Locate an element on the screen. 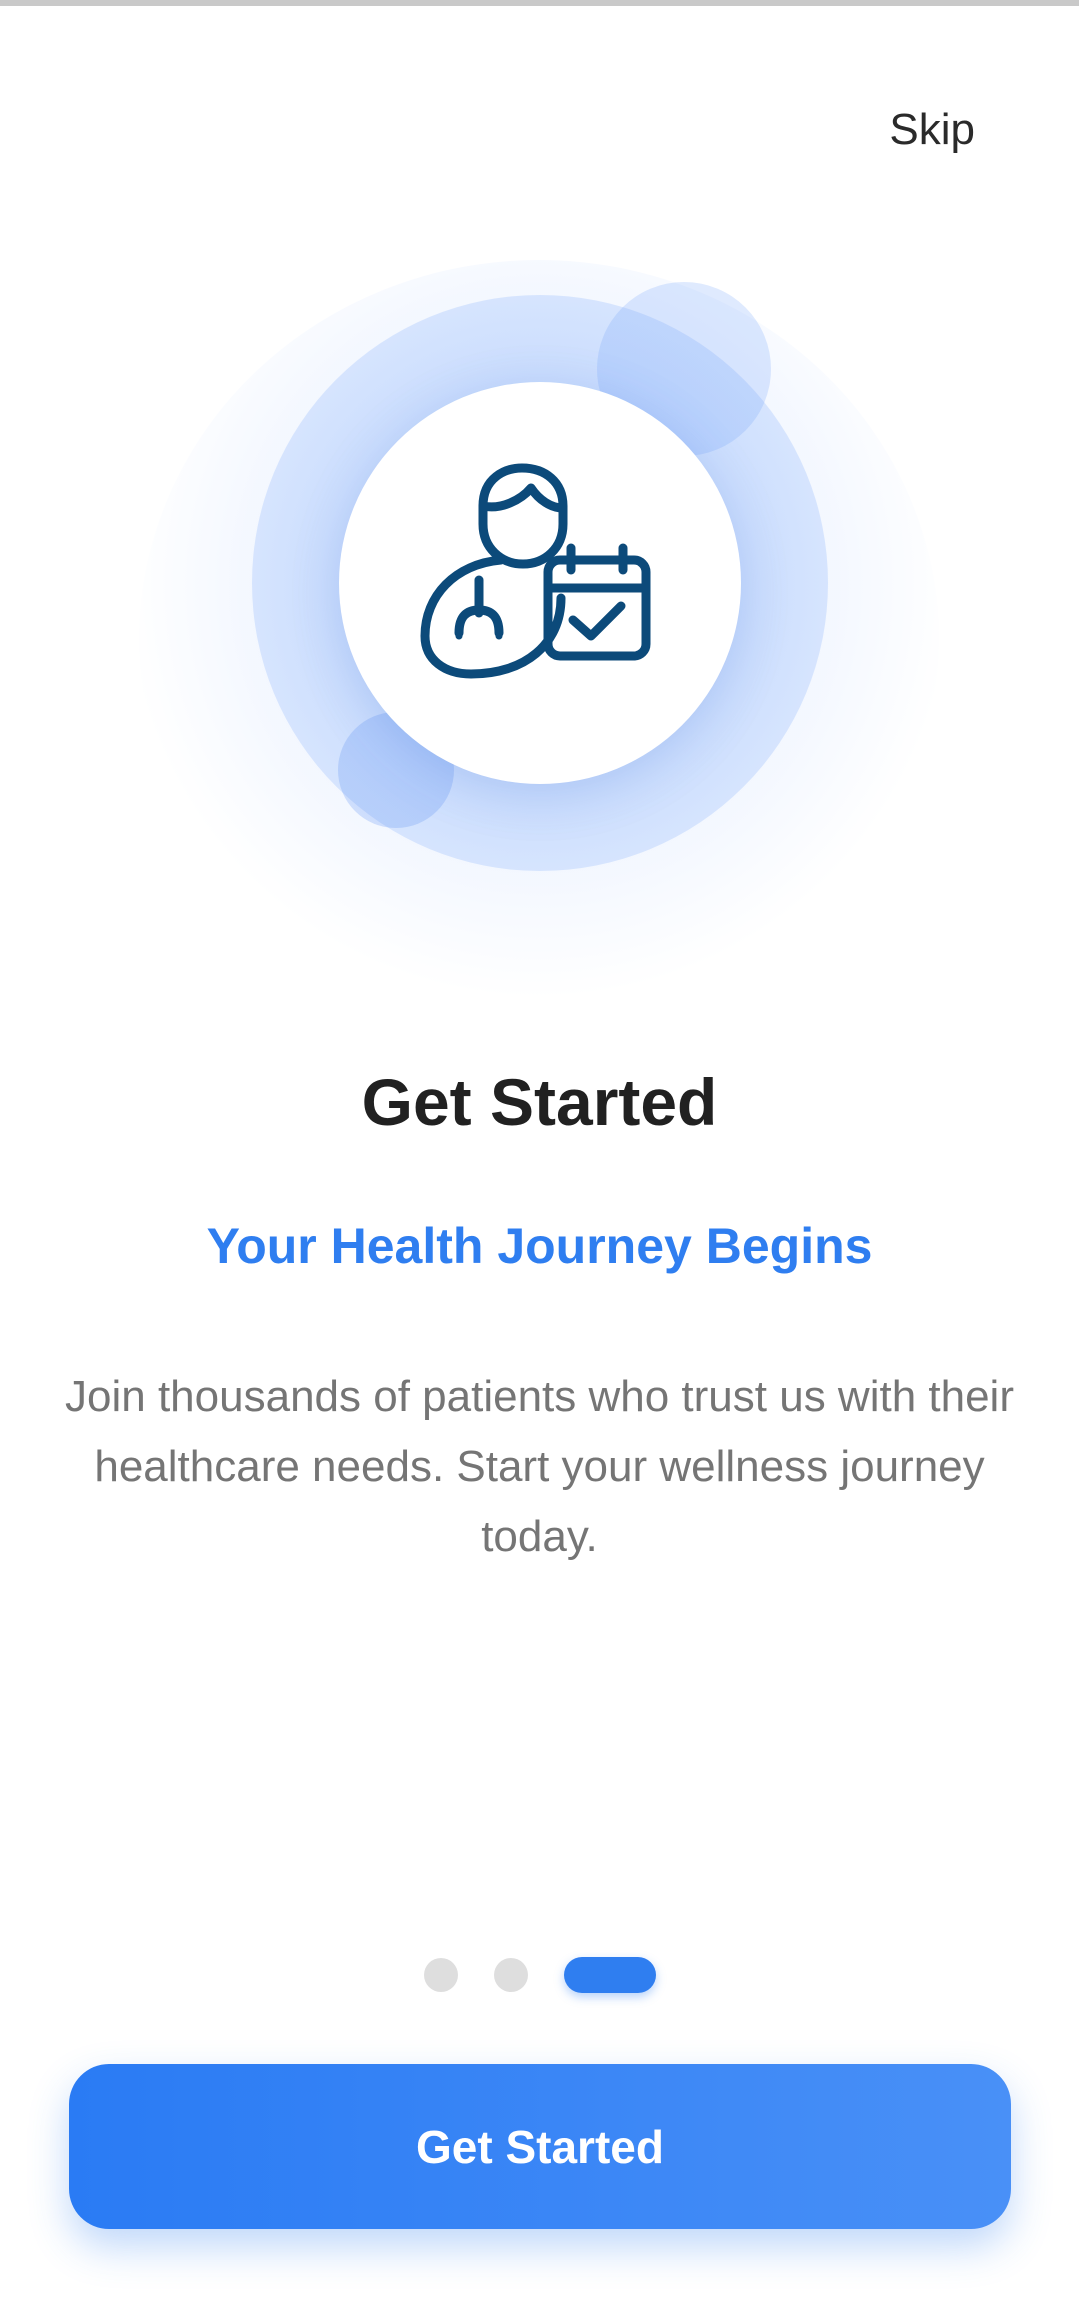  page-subtitle: Your Health Journey Begins is located at coordinates (539, 1246).